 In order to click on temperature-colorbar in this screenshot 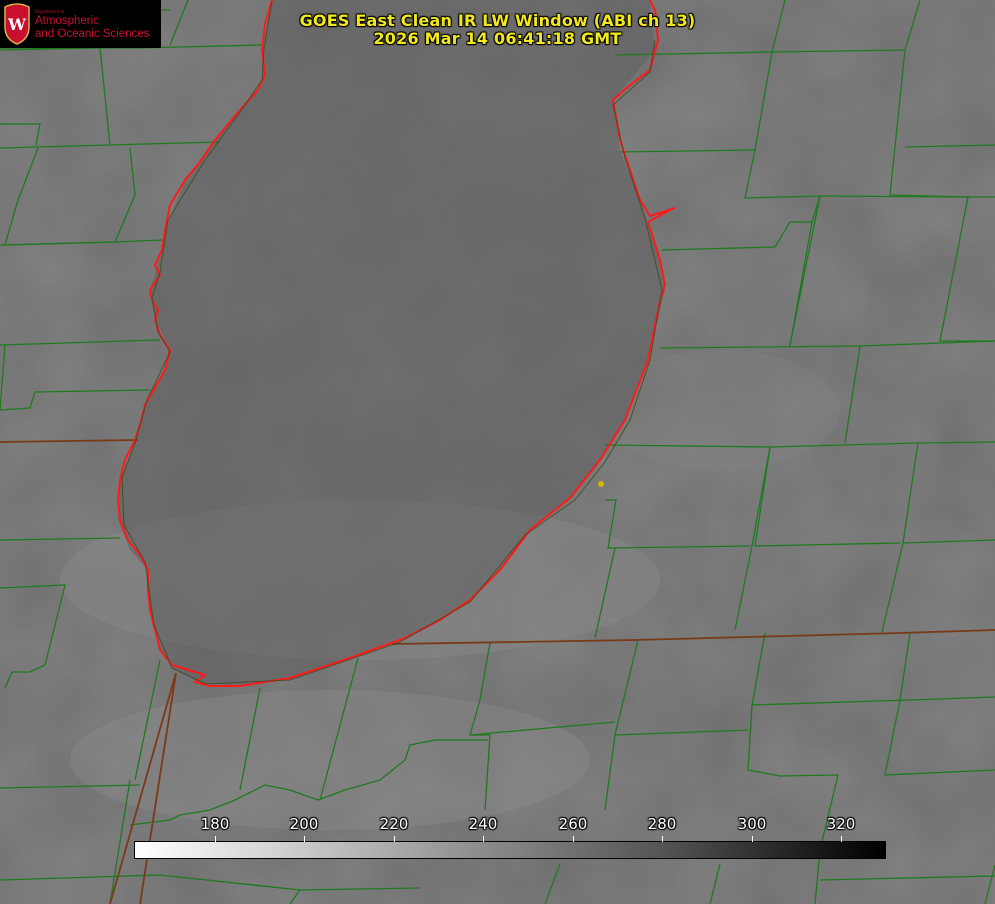, I will do `click(510, 850)`.